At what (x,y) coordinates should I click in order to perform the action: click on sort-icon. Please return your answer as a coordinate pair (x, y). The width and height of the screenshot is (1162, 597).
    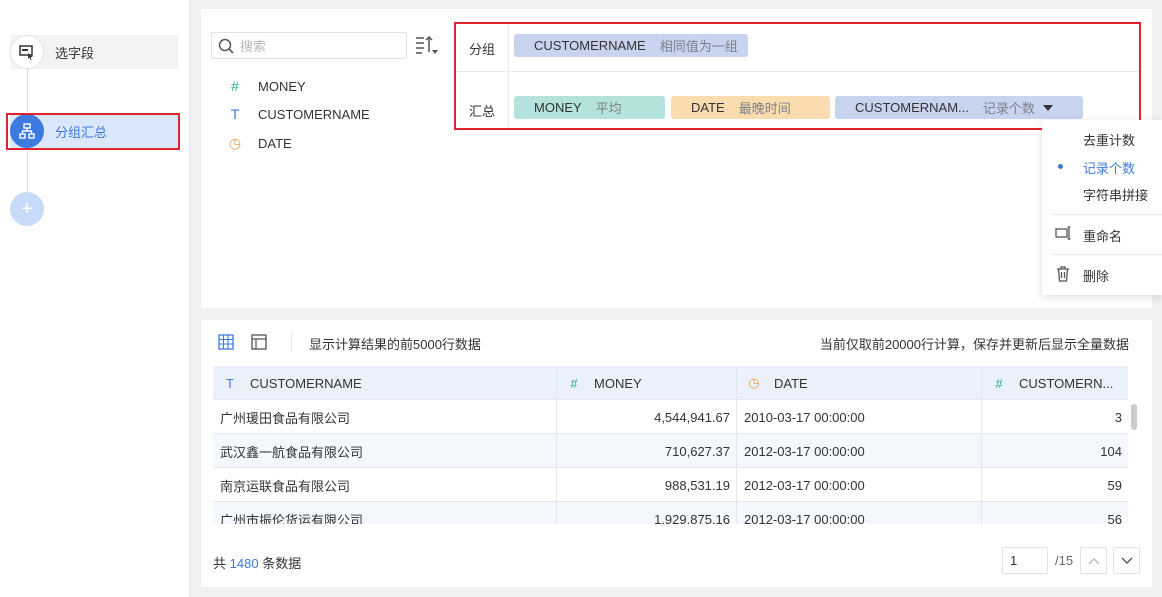
    Looking at the image, I should click on (427, 47).